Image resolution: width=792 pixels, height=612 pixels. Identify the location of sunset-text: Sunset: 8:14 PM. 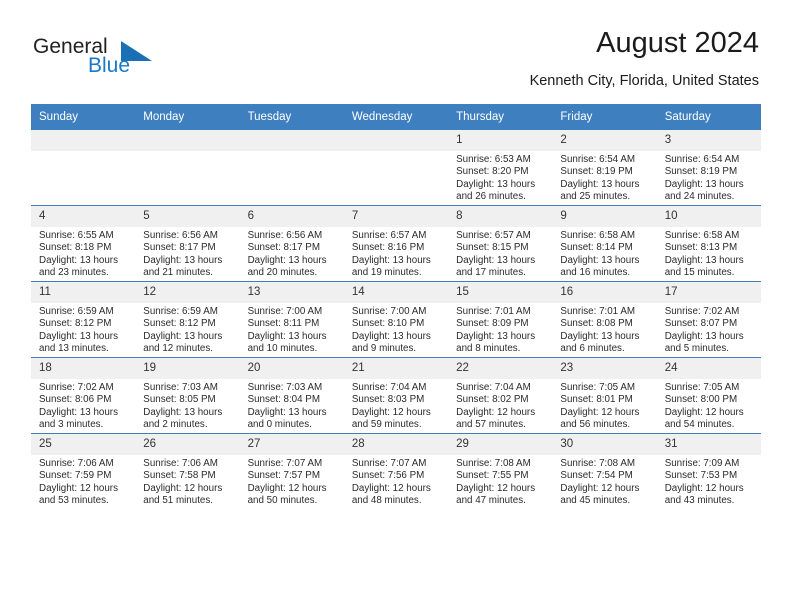
(596, 248).